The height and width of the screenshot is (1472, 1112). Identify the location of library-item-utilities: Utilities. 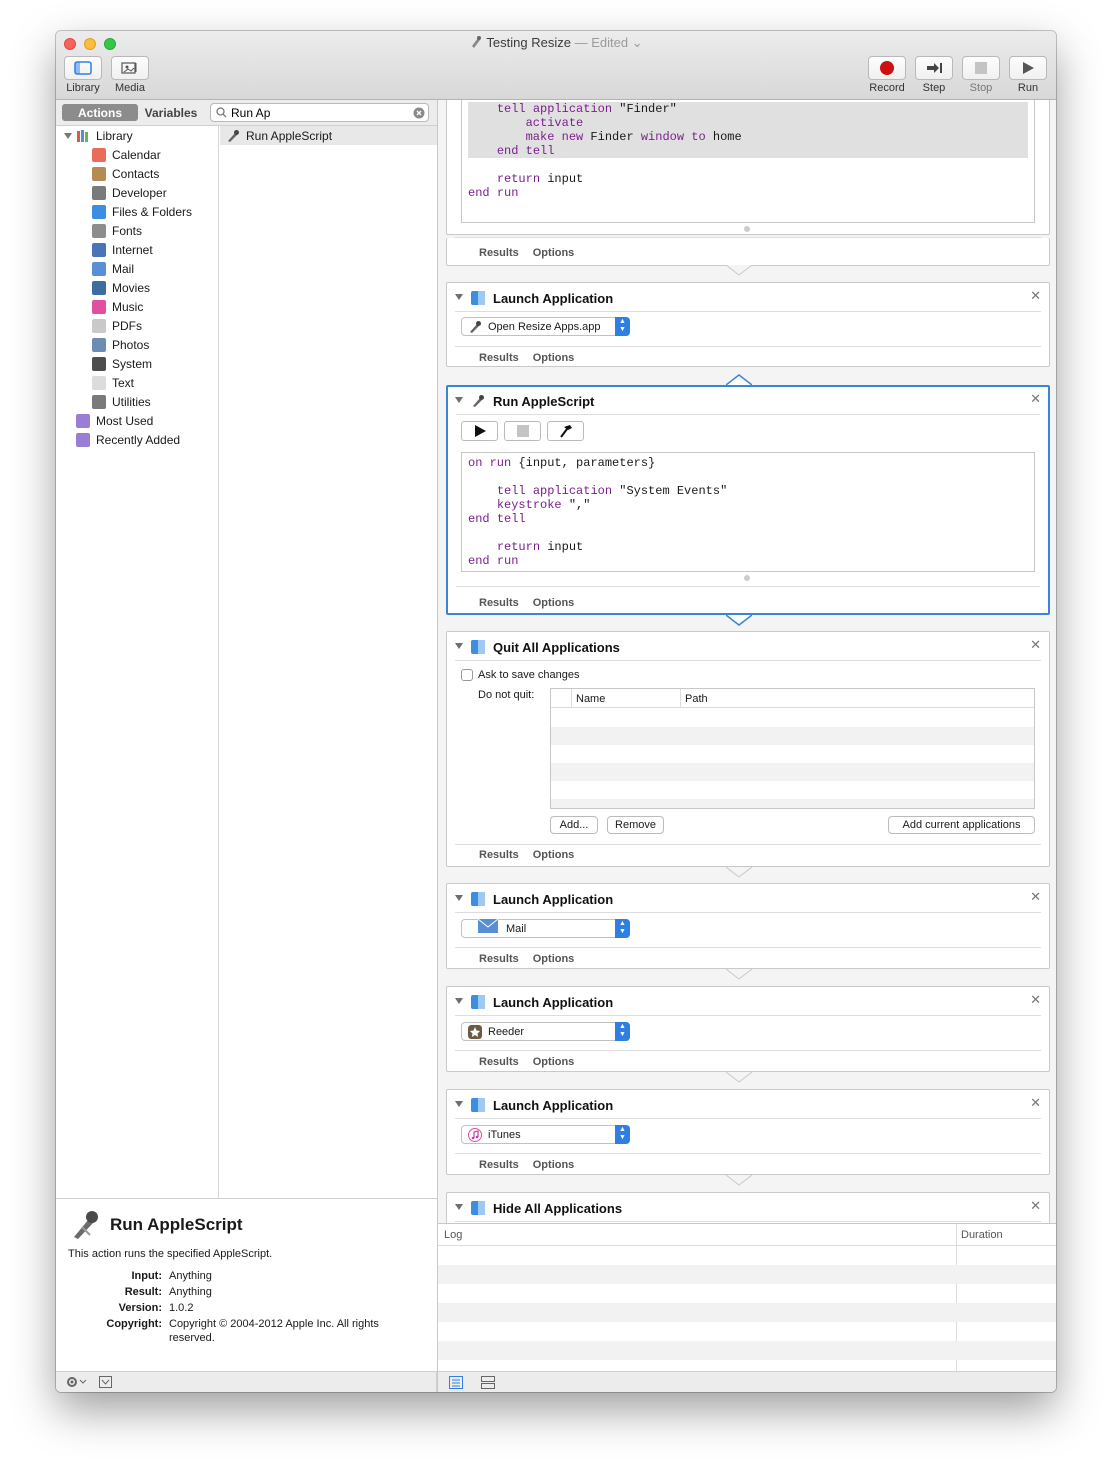
(121, 401).